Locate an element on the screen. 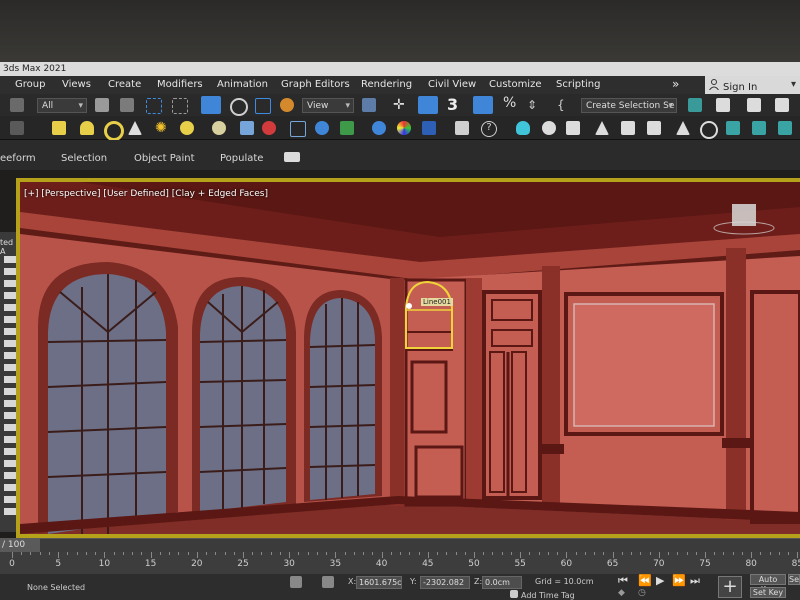  list-icon is located at coordinates (628, 128).